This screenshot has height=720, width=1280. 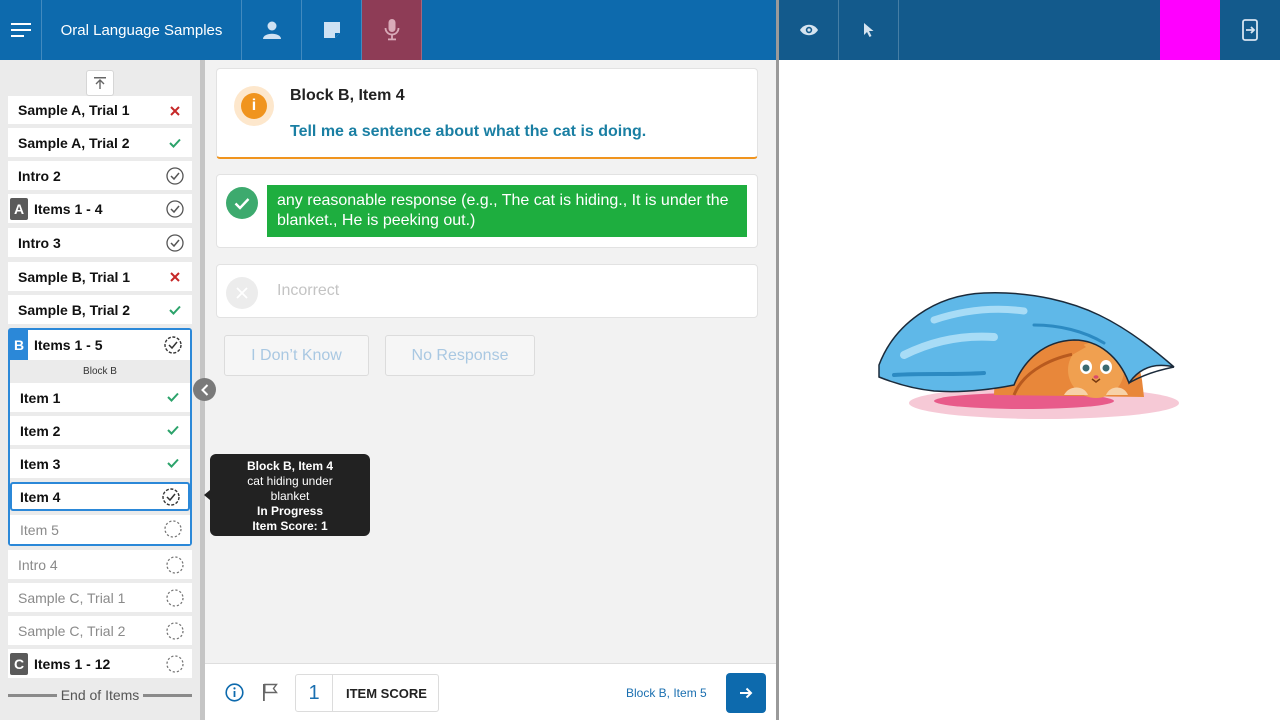 I want to click on note-icon, so click(x=331, y=30).